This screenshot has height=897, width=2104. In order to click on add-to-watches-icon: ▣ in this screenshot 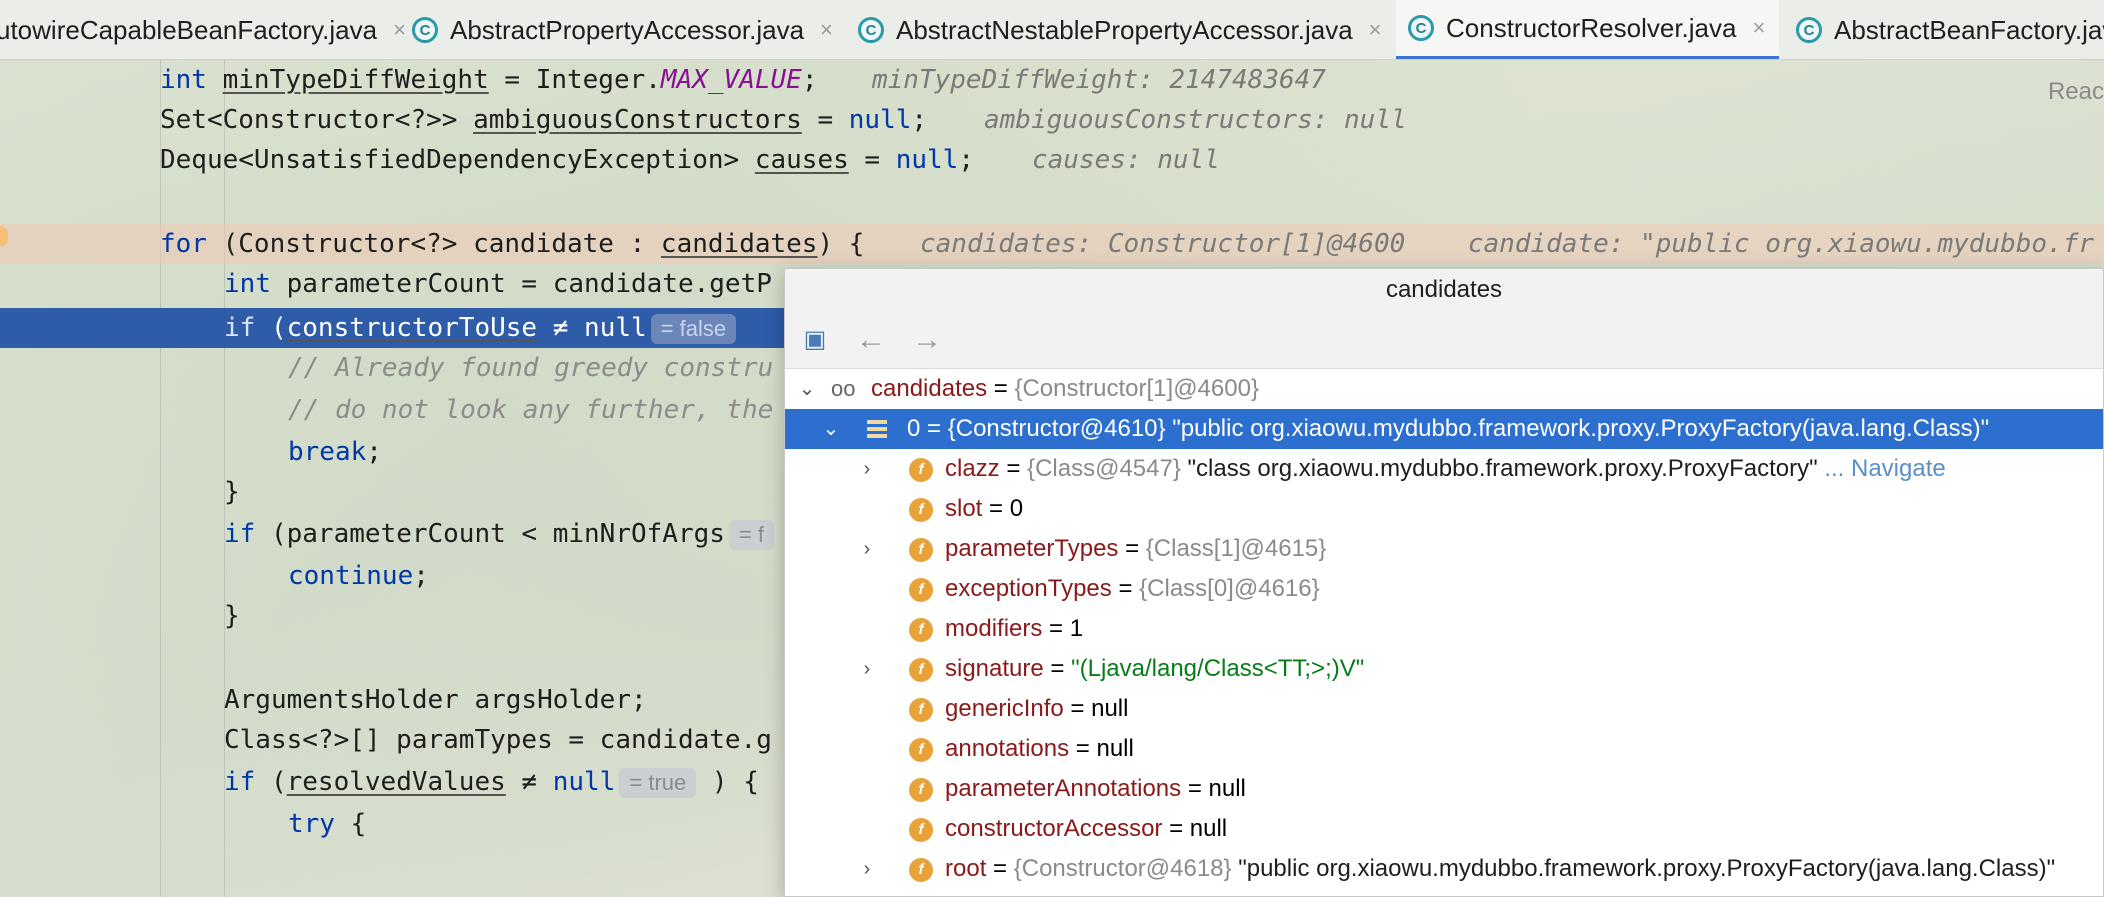, I will do `click(815, 339)`.